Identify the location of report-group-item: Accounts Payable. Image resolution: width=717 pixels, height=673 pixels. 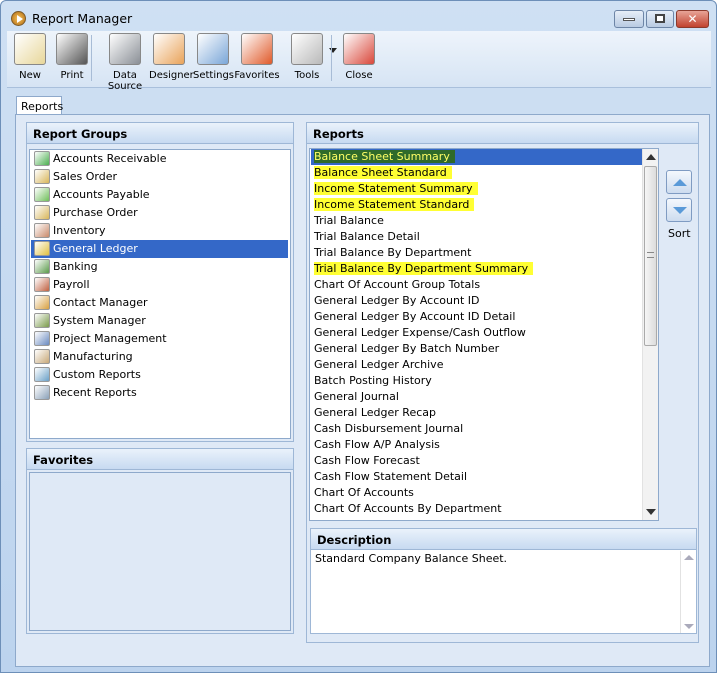
(159, 195).